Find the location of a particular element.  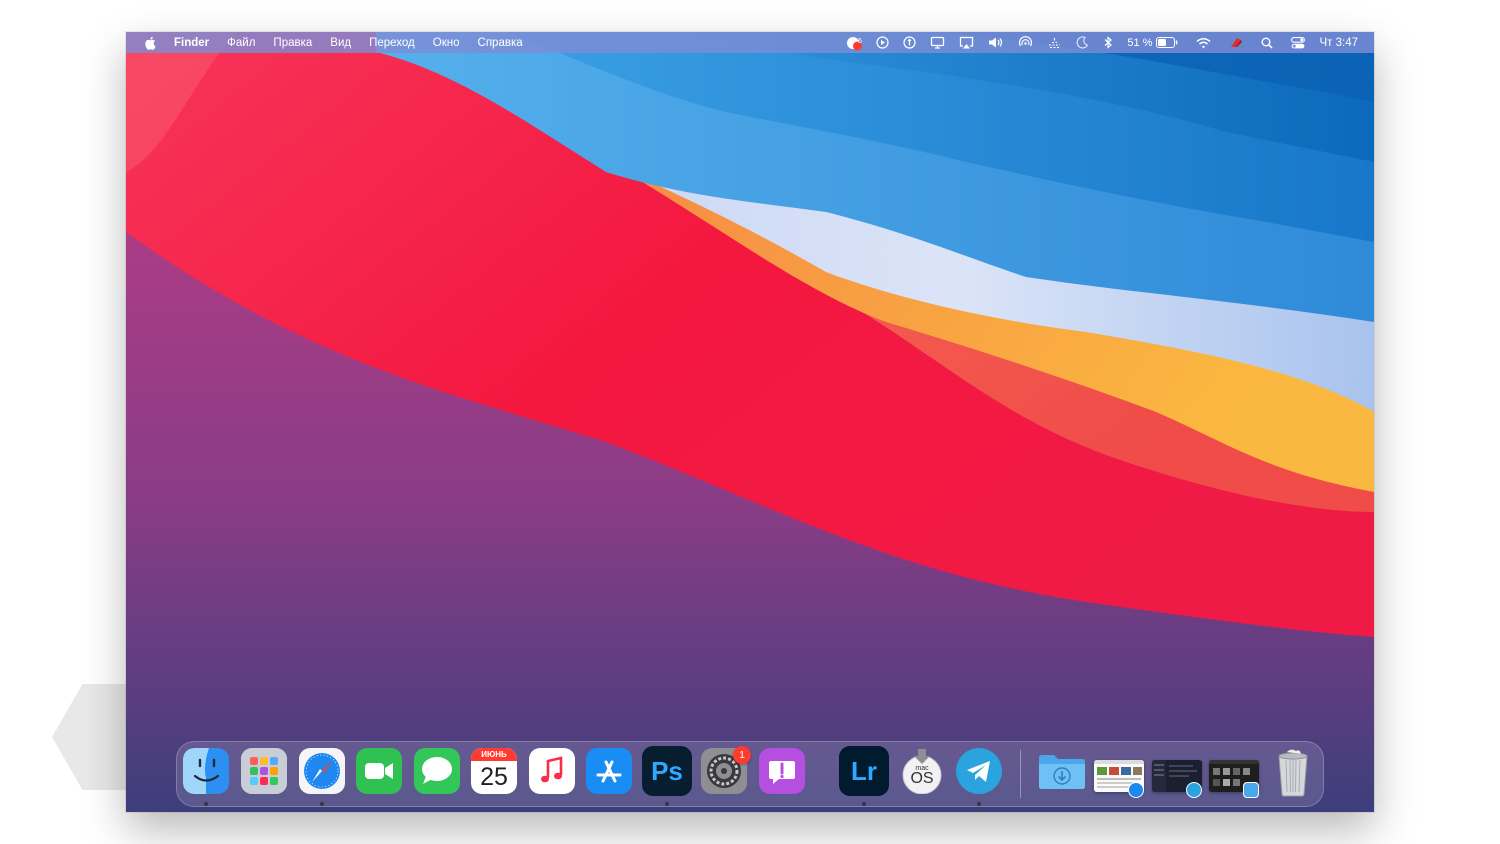

menu-edit: Правка is located at coordinates (292, 43).